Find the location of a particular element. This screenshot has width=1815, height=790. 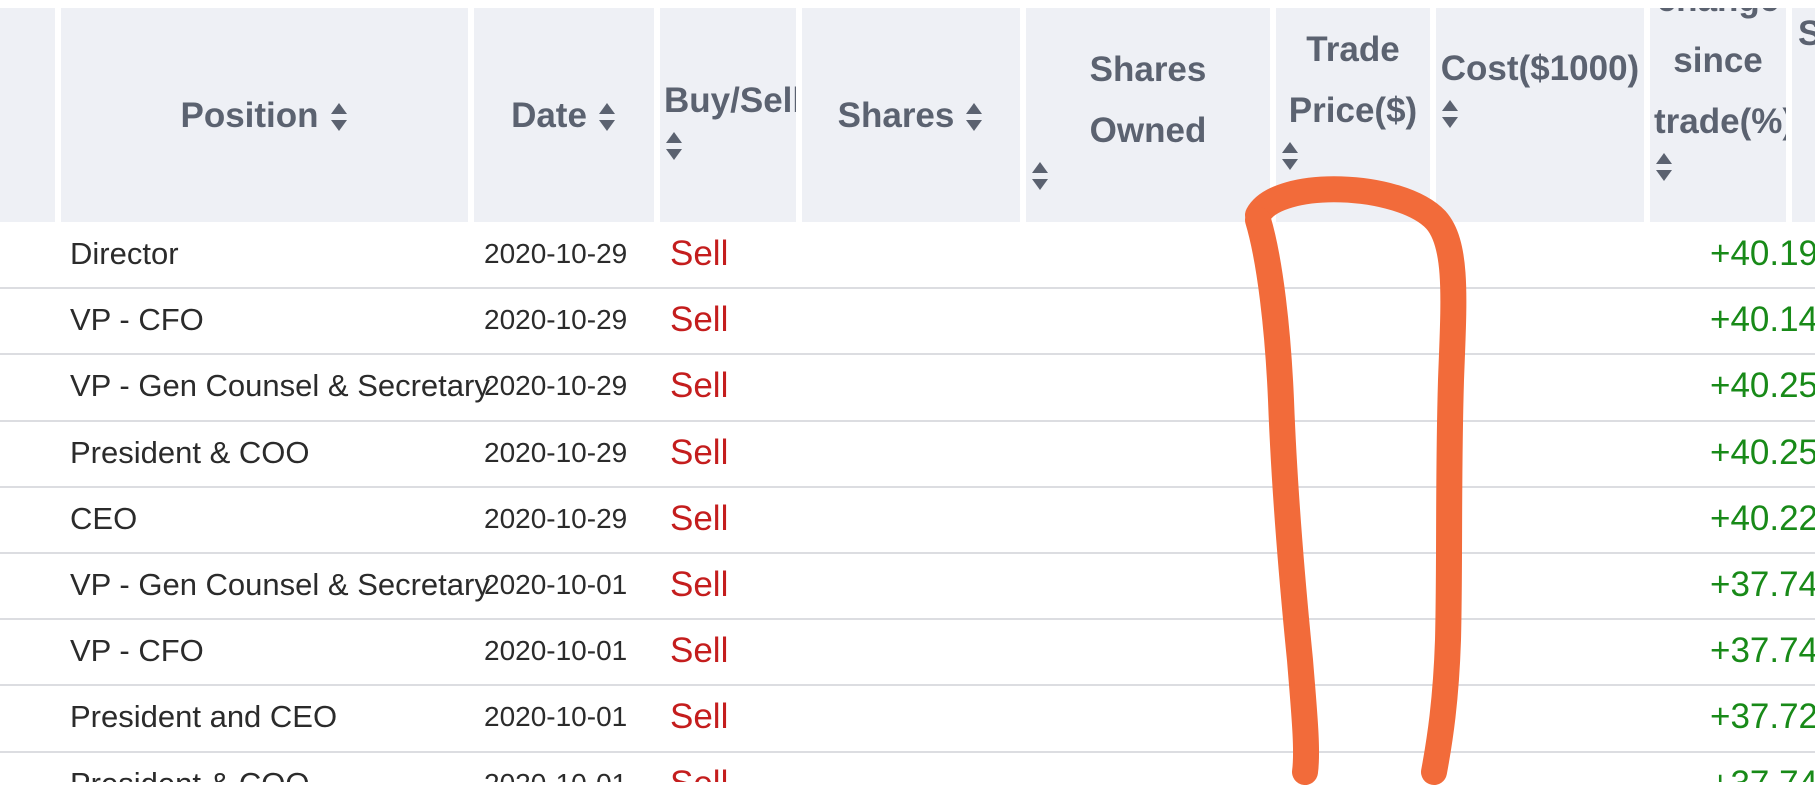

cell-position: President & COO is located at coordinates (189, 453).